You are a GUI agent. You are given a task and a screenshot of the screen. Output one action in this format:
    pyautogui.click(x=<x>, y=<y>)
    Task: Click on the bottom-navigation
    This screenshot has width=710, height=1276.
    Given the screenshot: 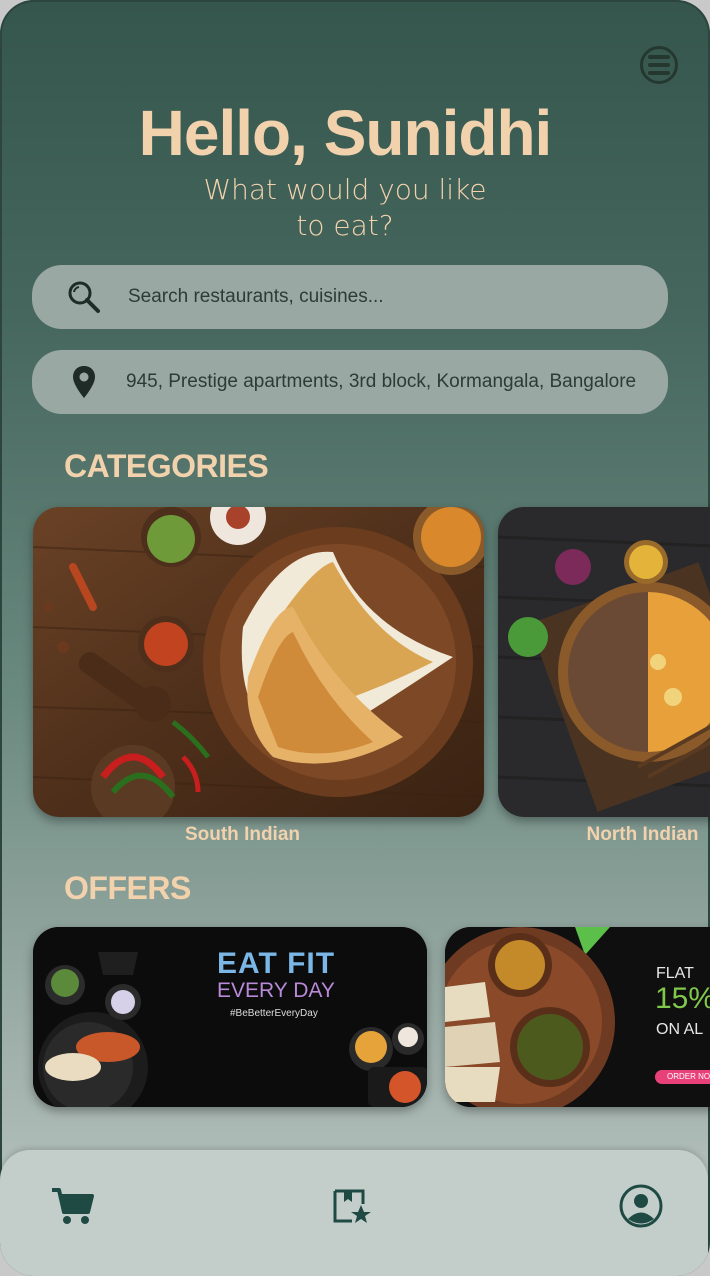 What is the action you would take?
    pyautogui.click(x=354, y=1213)
    